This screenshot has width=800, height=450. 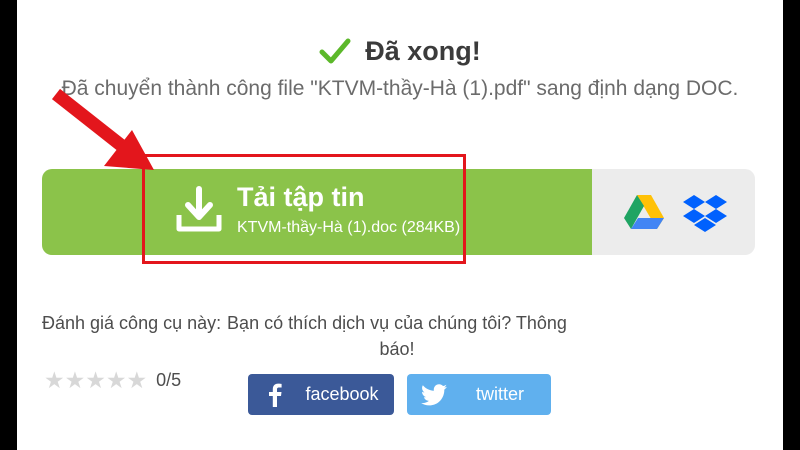 I want to click on facebook-label: facebook, so click(x=342, y=394).